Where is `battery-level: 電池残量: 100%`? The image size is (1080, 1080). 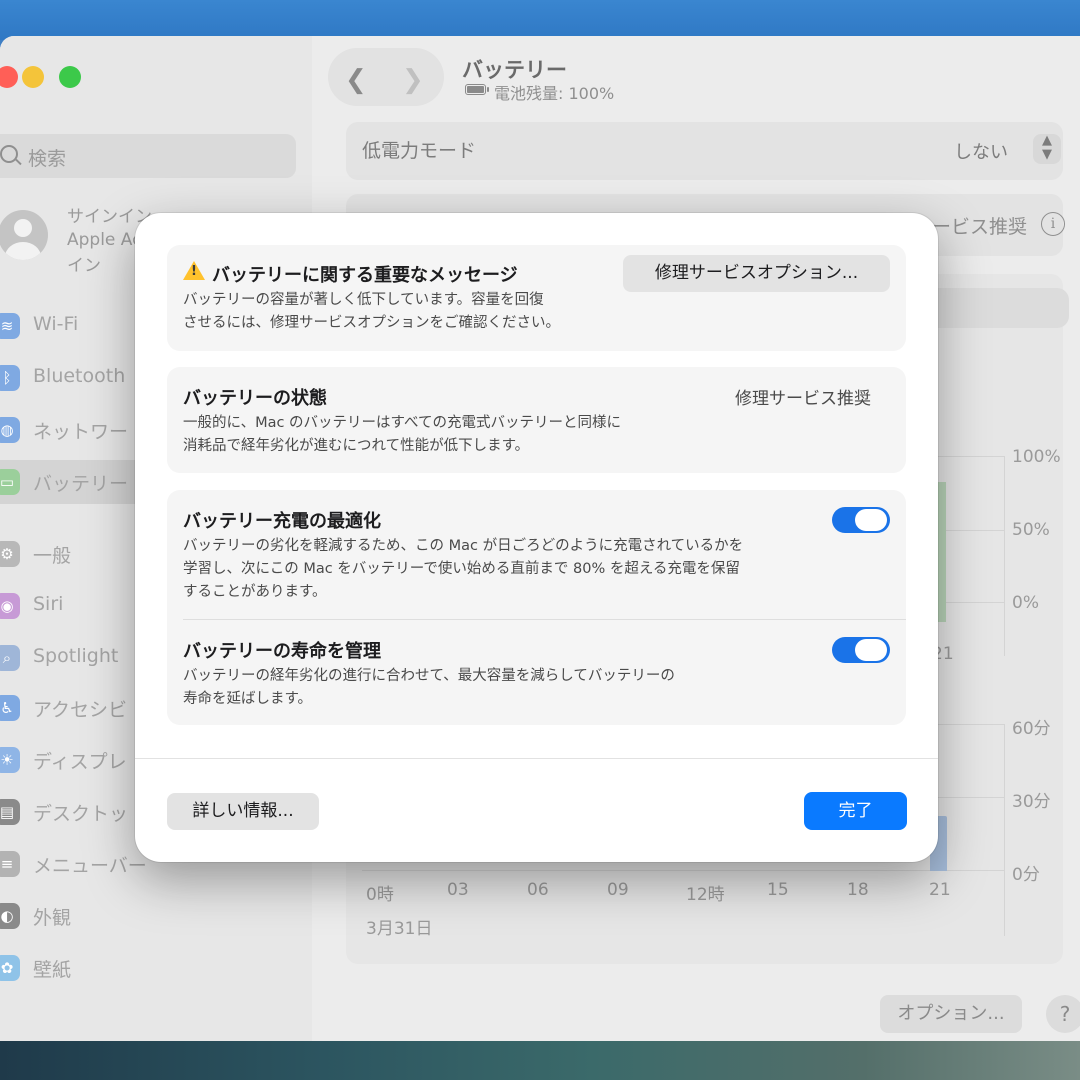 battery-level: 電池残量: 100% is located at coordinates (554, 93).